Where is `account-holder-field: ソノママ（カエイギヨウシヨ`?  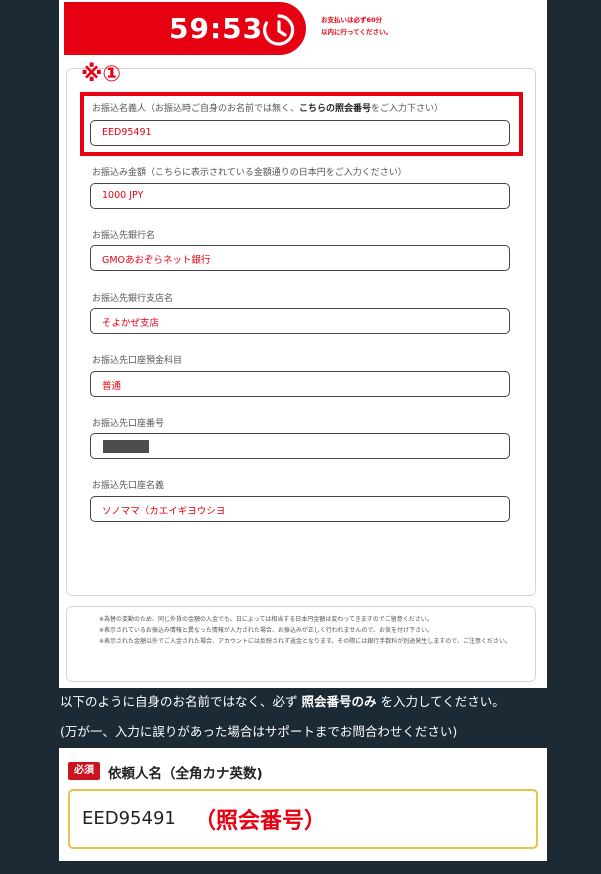
account-holder-field: ソノママ（カエイギヨウシヨ is located at coordinates (300, 509).